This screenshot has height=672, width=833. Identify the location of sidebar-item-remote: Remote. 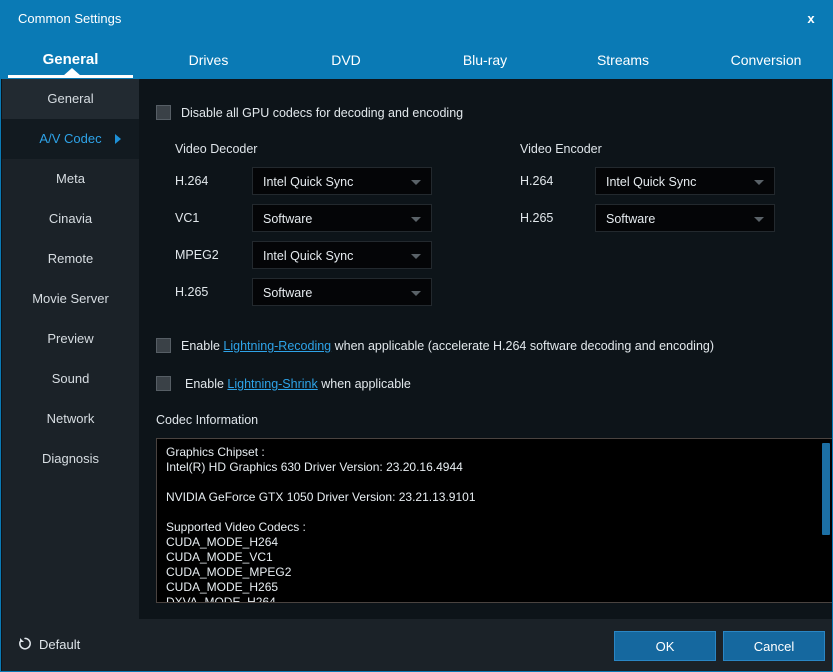
(70, 259).